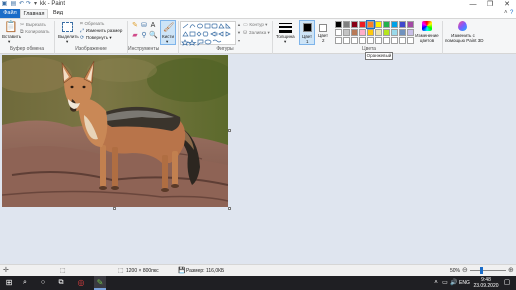 This screenshot has width=516, height=290. What do you see at coordinates (169, 27) in the screenshot?
I see `brush-icon: 🖌` at bounding box center [169, 27].